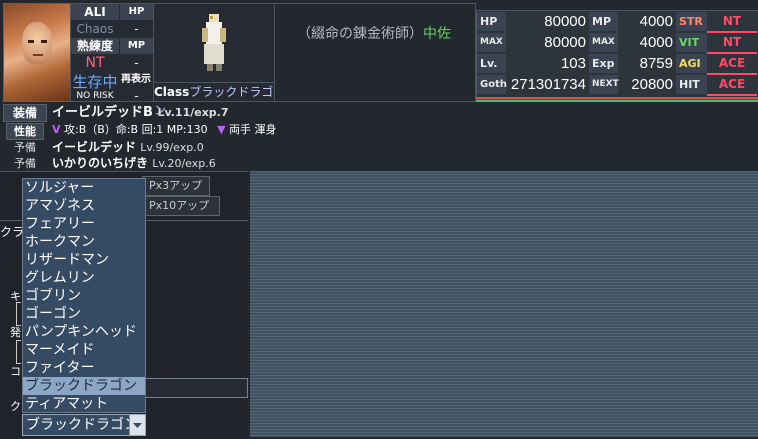 The height and width of the screenshot is (439, 758). Describe the element at coordinates (375, 52) in the screenshot. I see `unit-title-box: （綴命の錬金術師）中佐` at that location.